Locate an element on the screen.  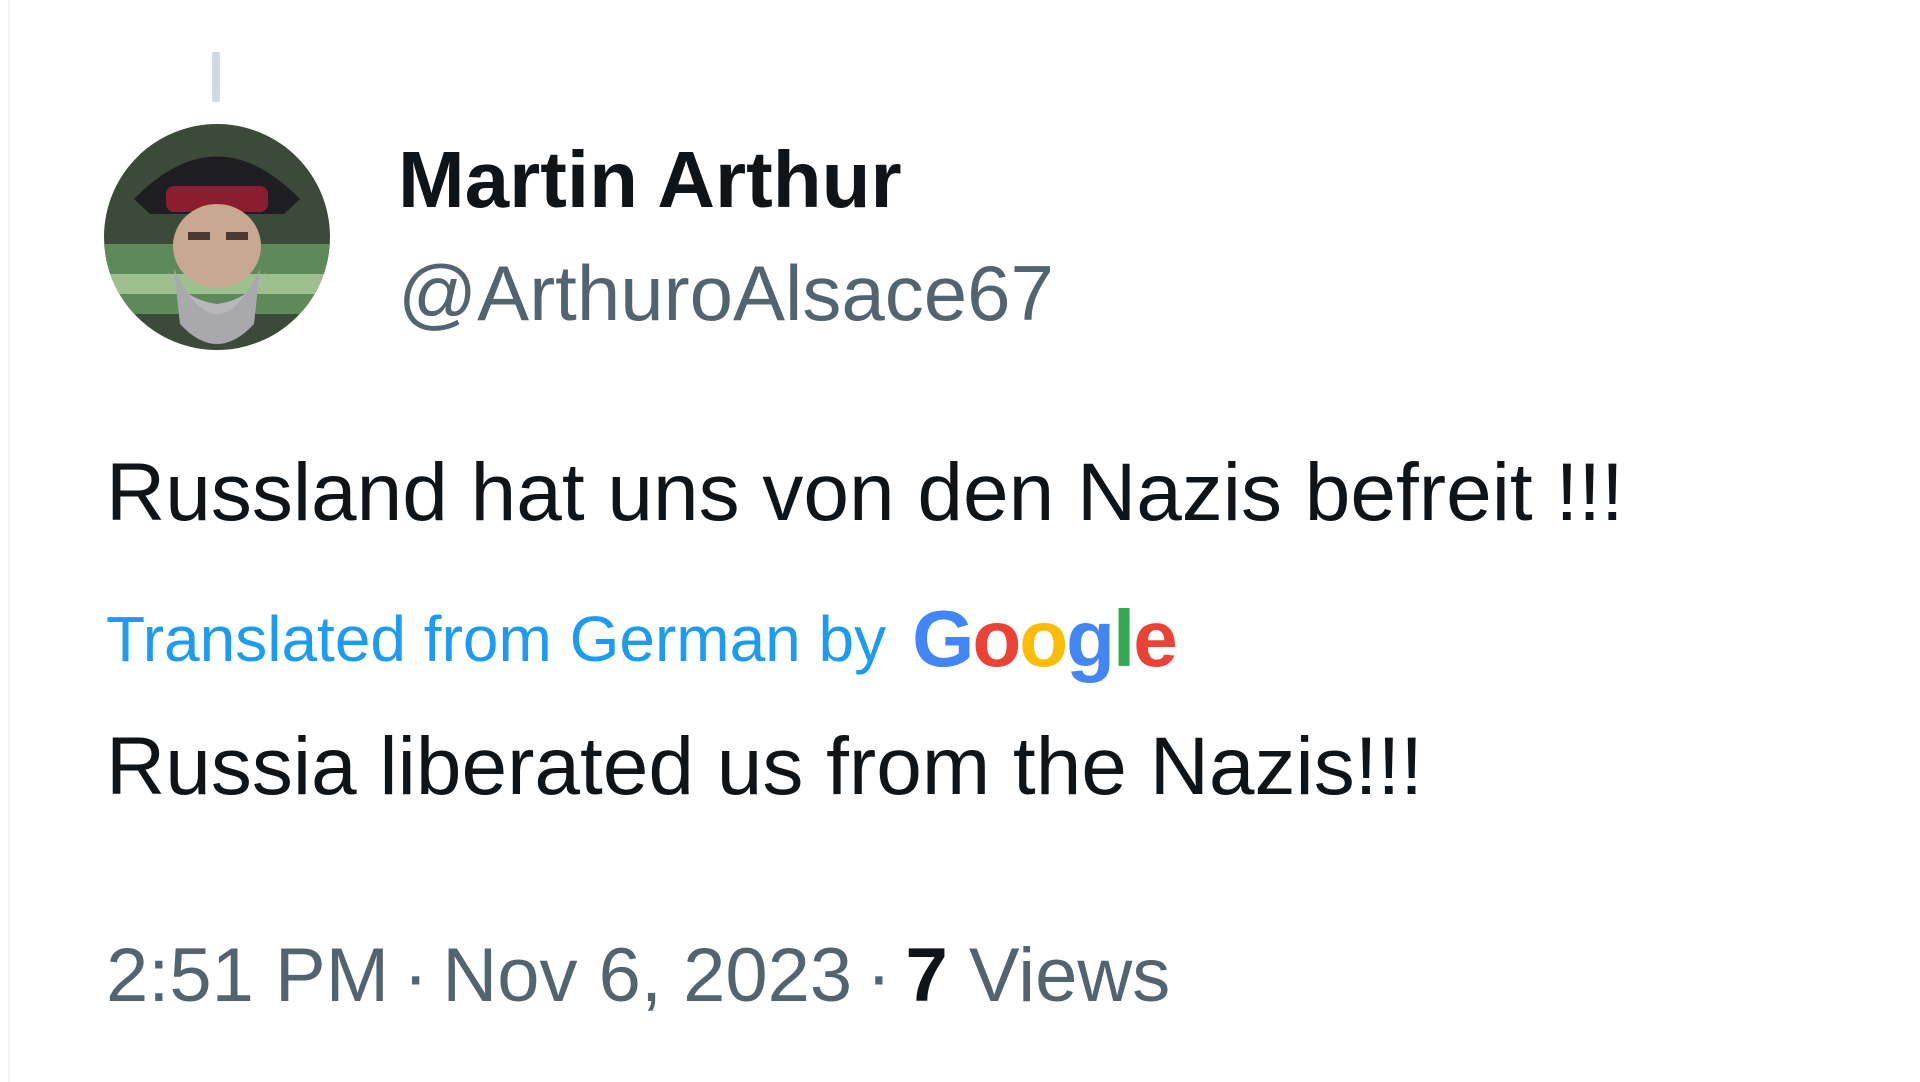
tweet-metadata: 2:51 PM · Nov 6, 2023 · 7 Views is located at coordinates (638, 976).